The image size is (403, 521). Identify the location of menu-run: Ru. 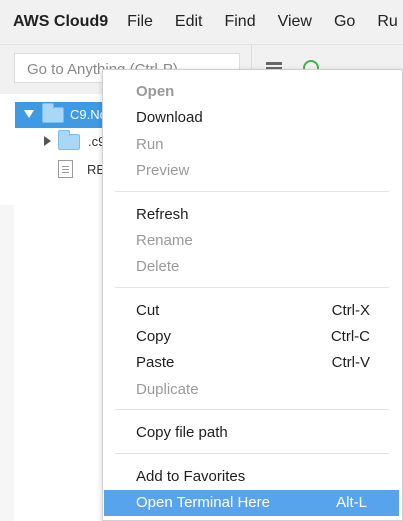
(387, 22).